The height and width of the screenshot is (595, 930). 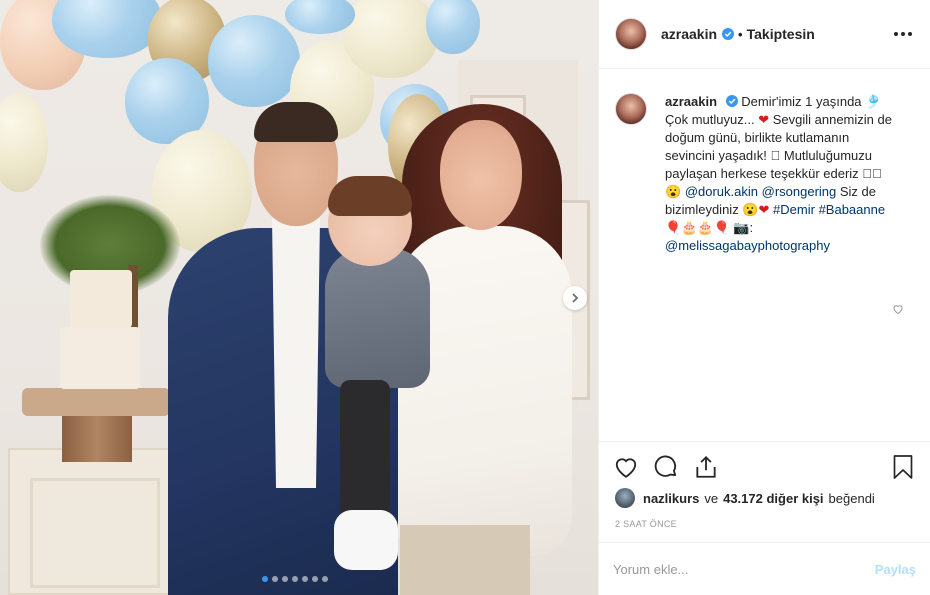 I want to click on carousel-indicator, so click(x=295, y=579).